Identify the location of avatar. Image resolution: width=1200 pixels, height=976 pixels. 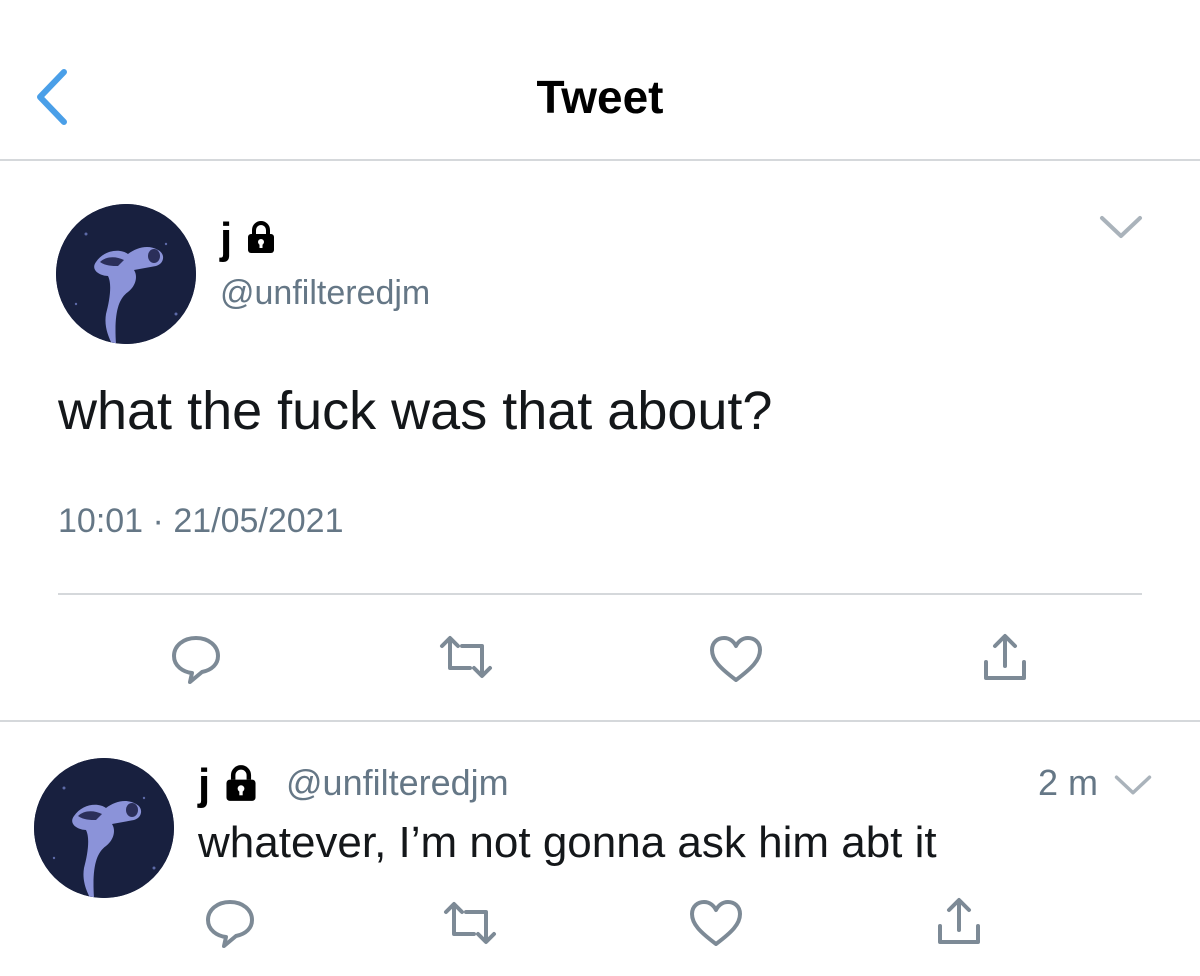
(126, 274).